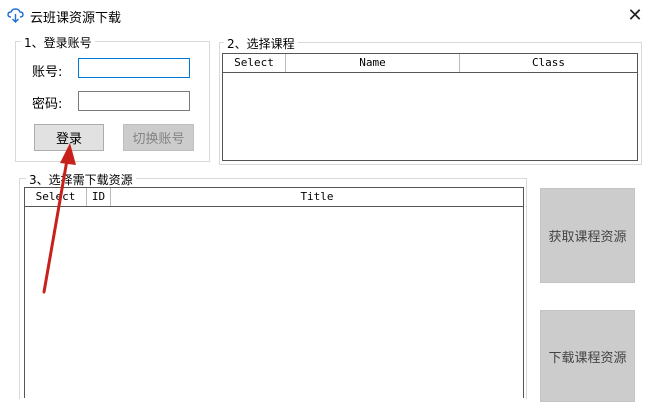 The height and width of the screenshot is (402, 652). What do you see at coordinates (158, 137) in the screenshot?
I see `switch-account-button: 切换账号` at bounding box center [158, 137].